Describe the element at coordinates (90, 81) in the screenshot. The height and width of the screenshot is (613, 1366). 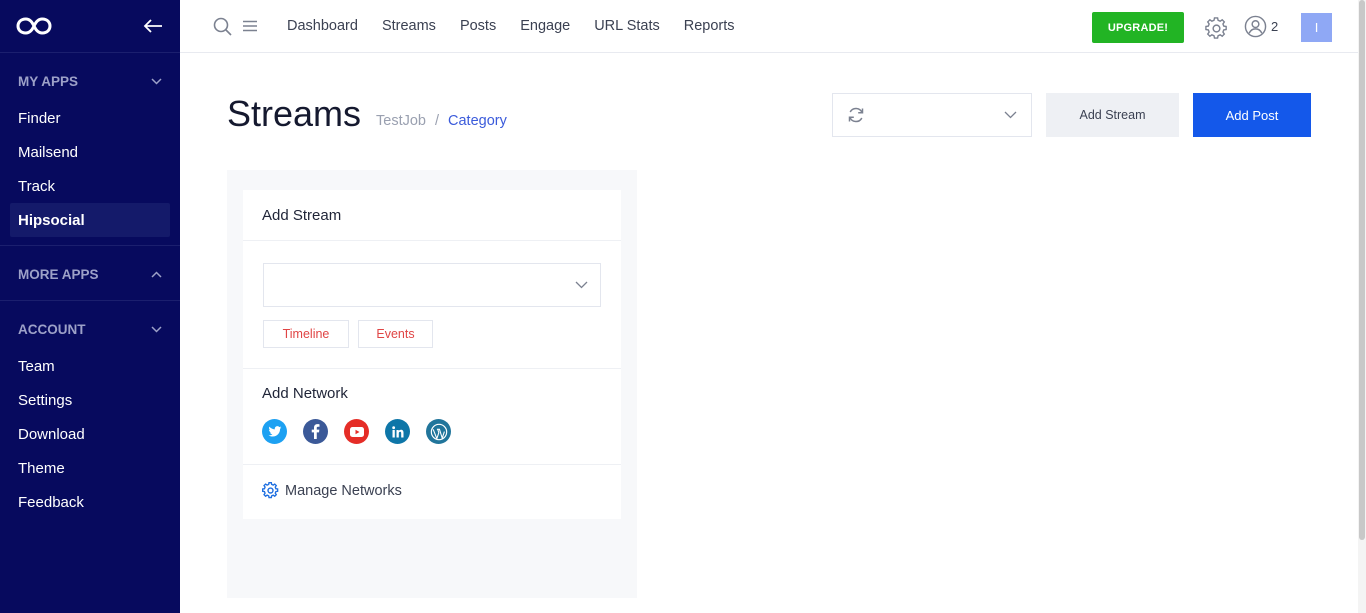
I see `section-toggle-my-apps: MY APPS` at that location.